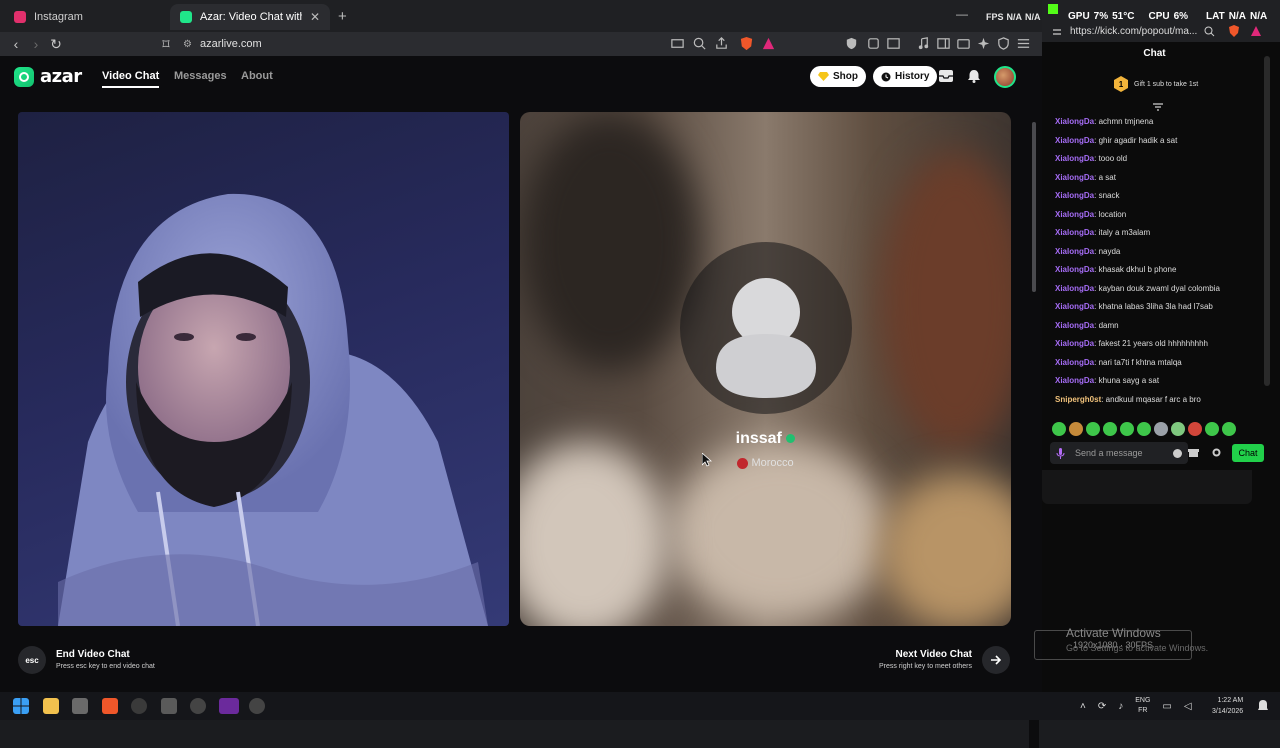 The width and height of the screenshot is (1280, 748). What do you see at coordinates (946, 76) in the screenshot?
I see `inbox-icon` at bounding box center [946, 76].